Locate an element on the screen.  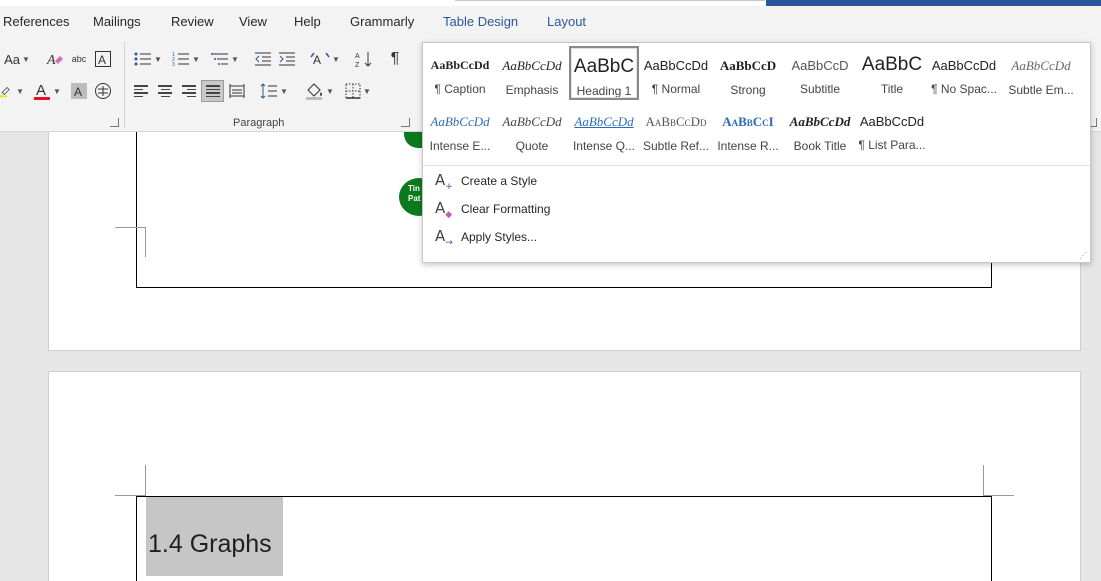
show-formatting-marks-button: ¶ is located at coordinates (395, 59).